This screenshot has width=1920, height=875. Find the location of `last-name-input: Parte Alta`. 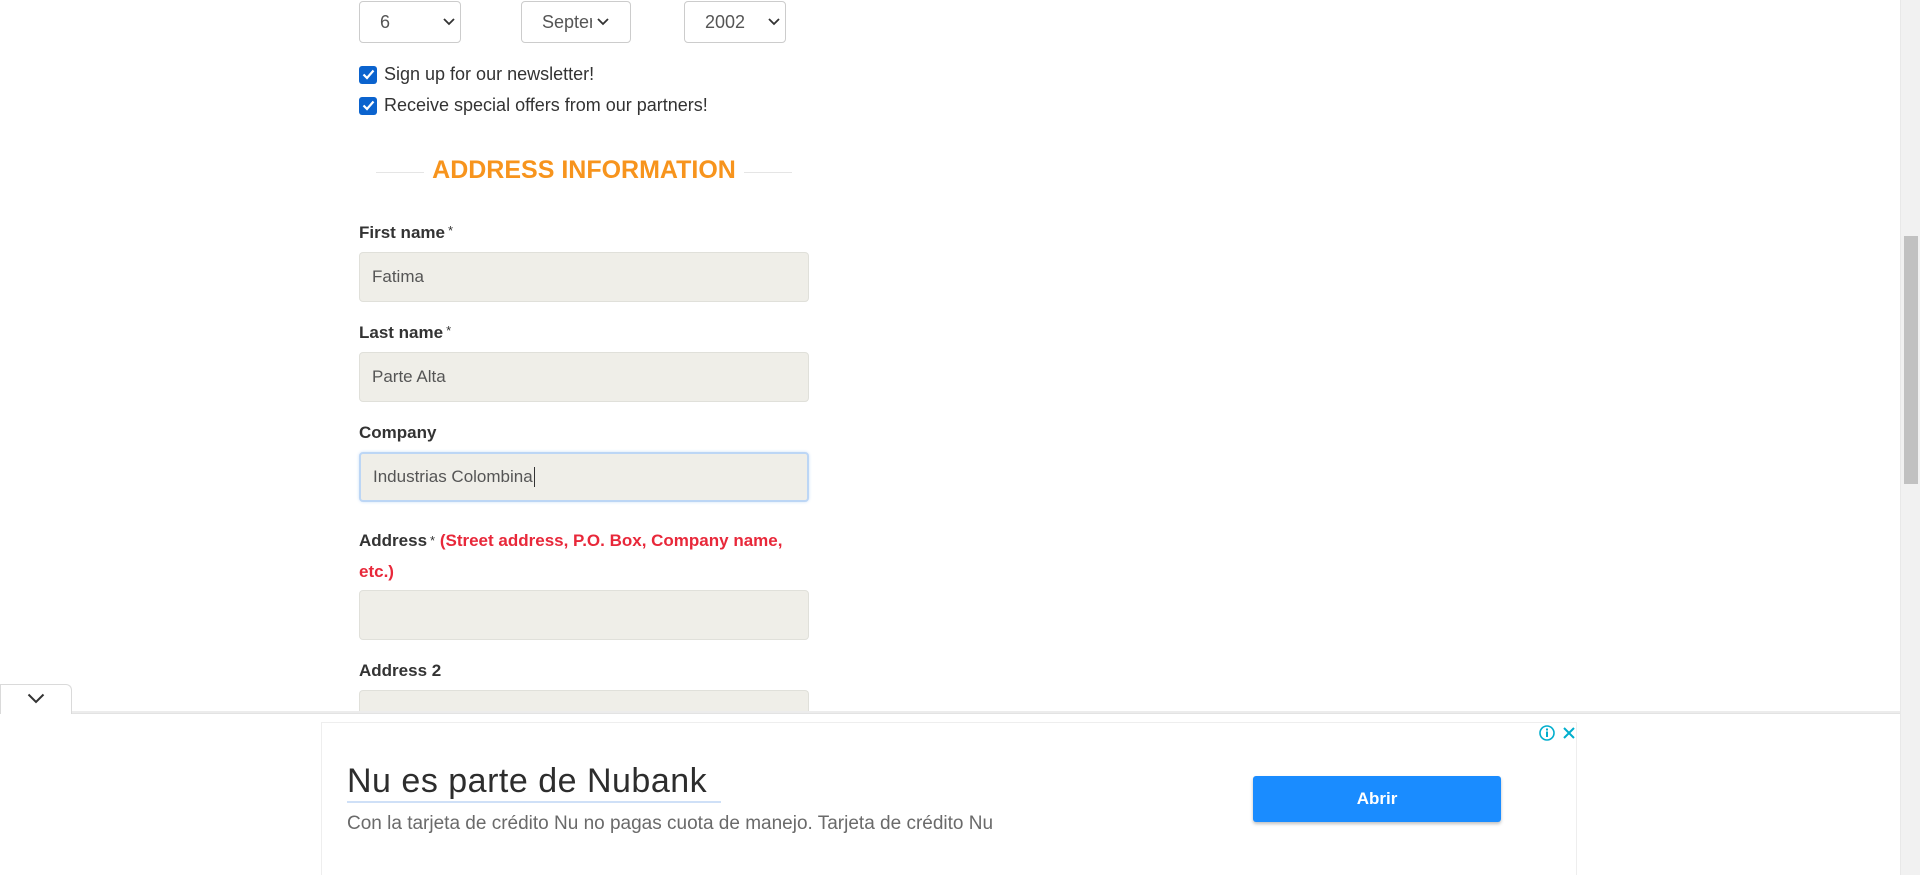

last-name-input: Parte Alta is located at coordinates (584, 377).